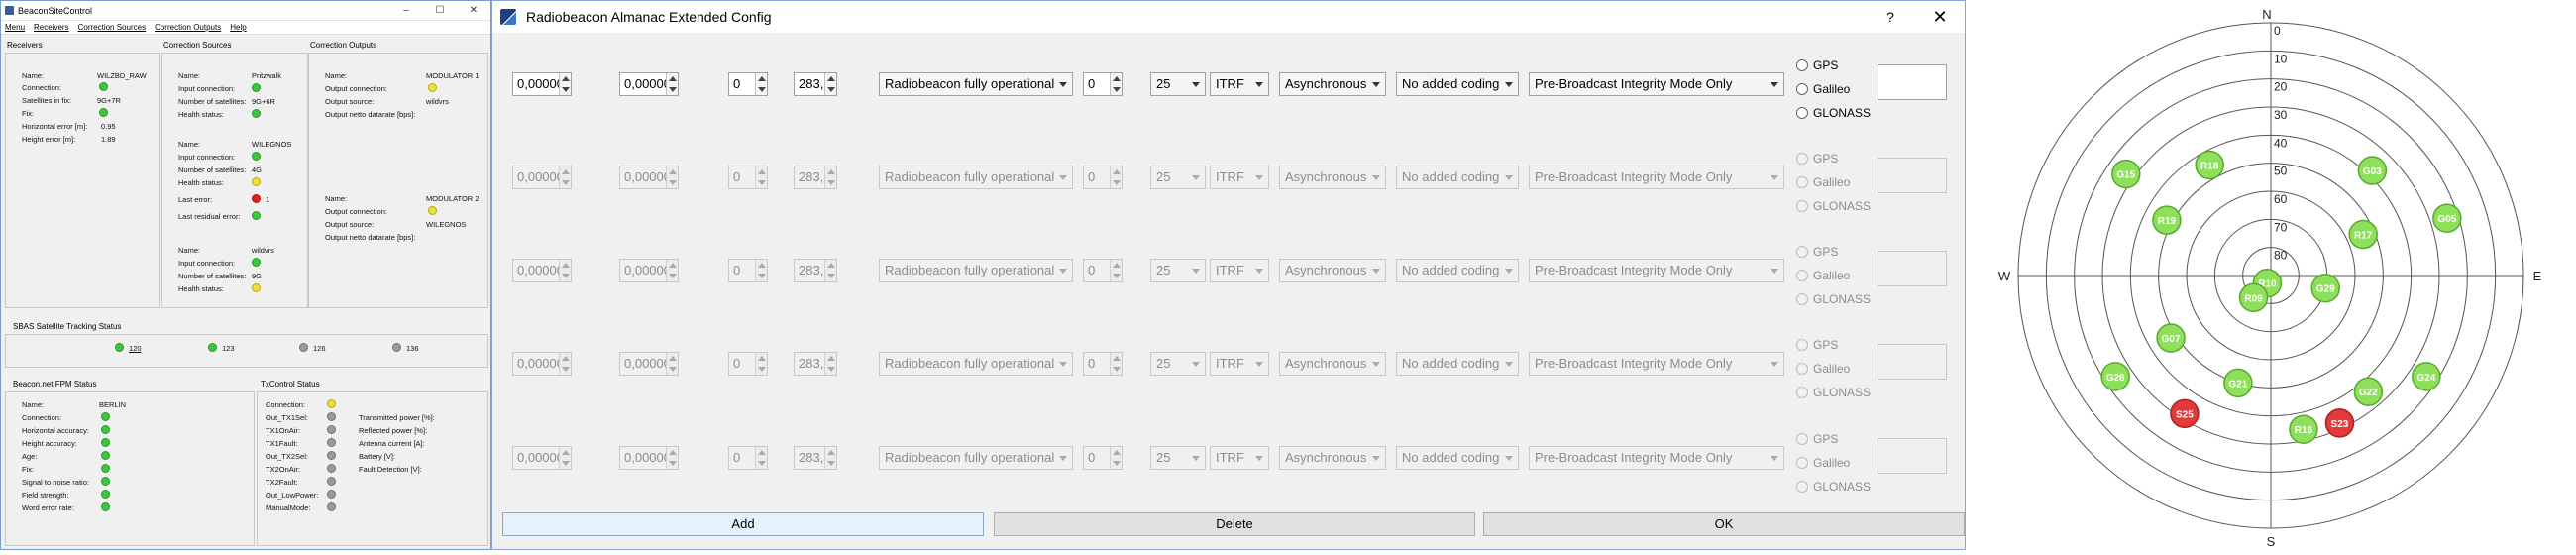  Describe the element at coordinates (1724, 524) in the screenshot. I see `ok-button: OK` at that location.